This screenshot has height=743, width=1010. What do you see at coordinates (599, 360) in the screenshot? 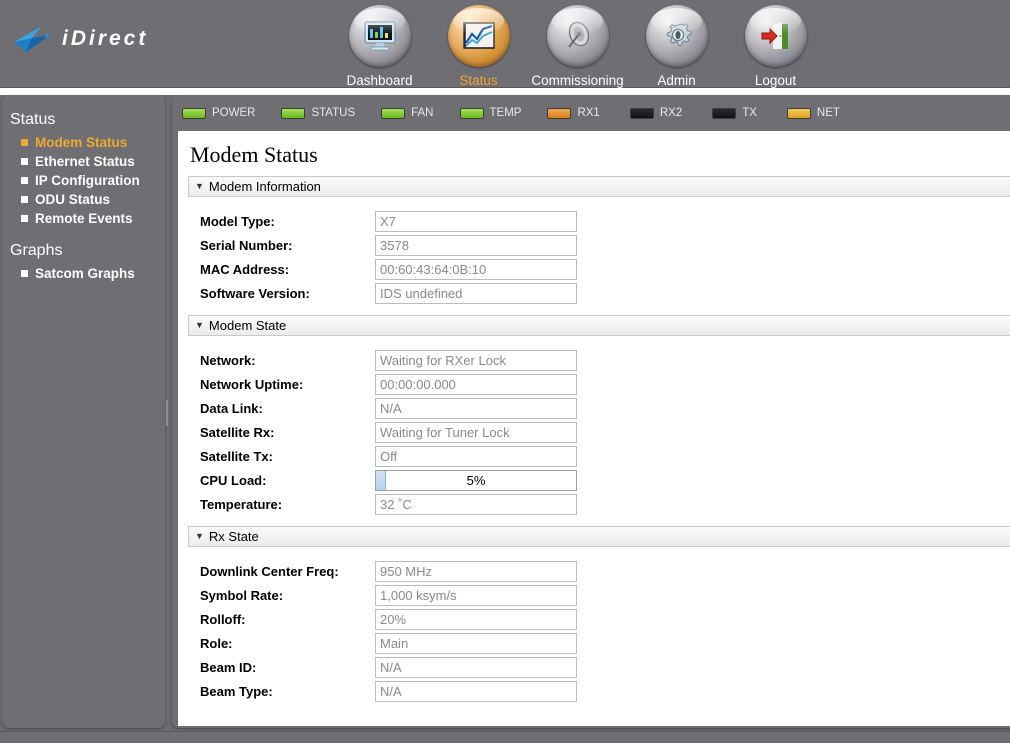
I see `field-network: Network: Waiting for RXer Lock` at bounding box center [599, 360].